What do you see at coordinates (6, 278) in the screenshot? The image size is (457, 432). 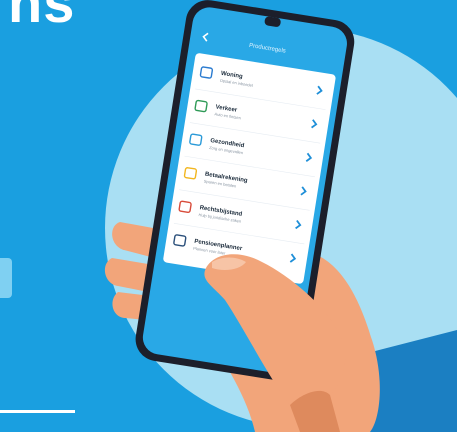 I see `left-decor-block` at bounding box center [6, 278].